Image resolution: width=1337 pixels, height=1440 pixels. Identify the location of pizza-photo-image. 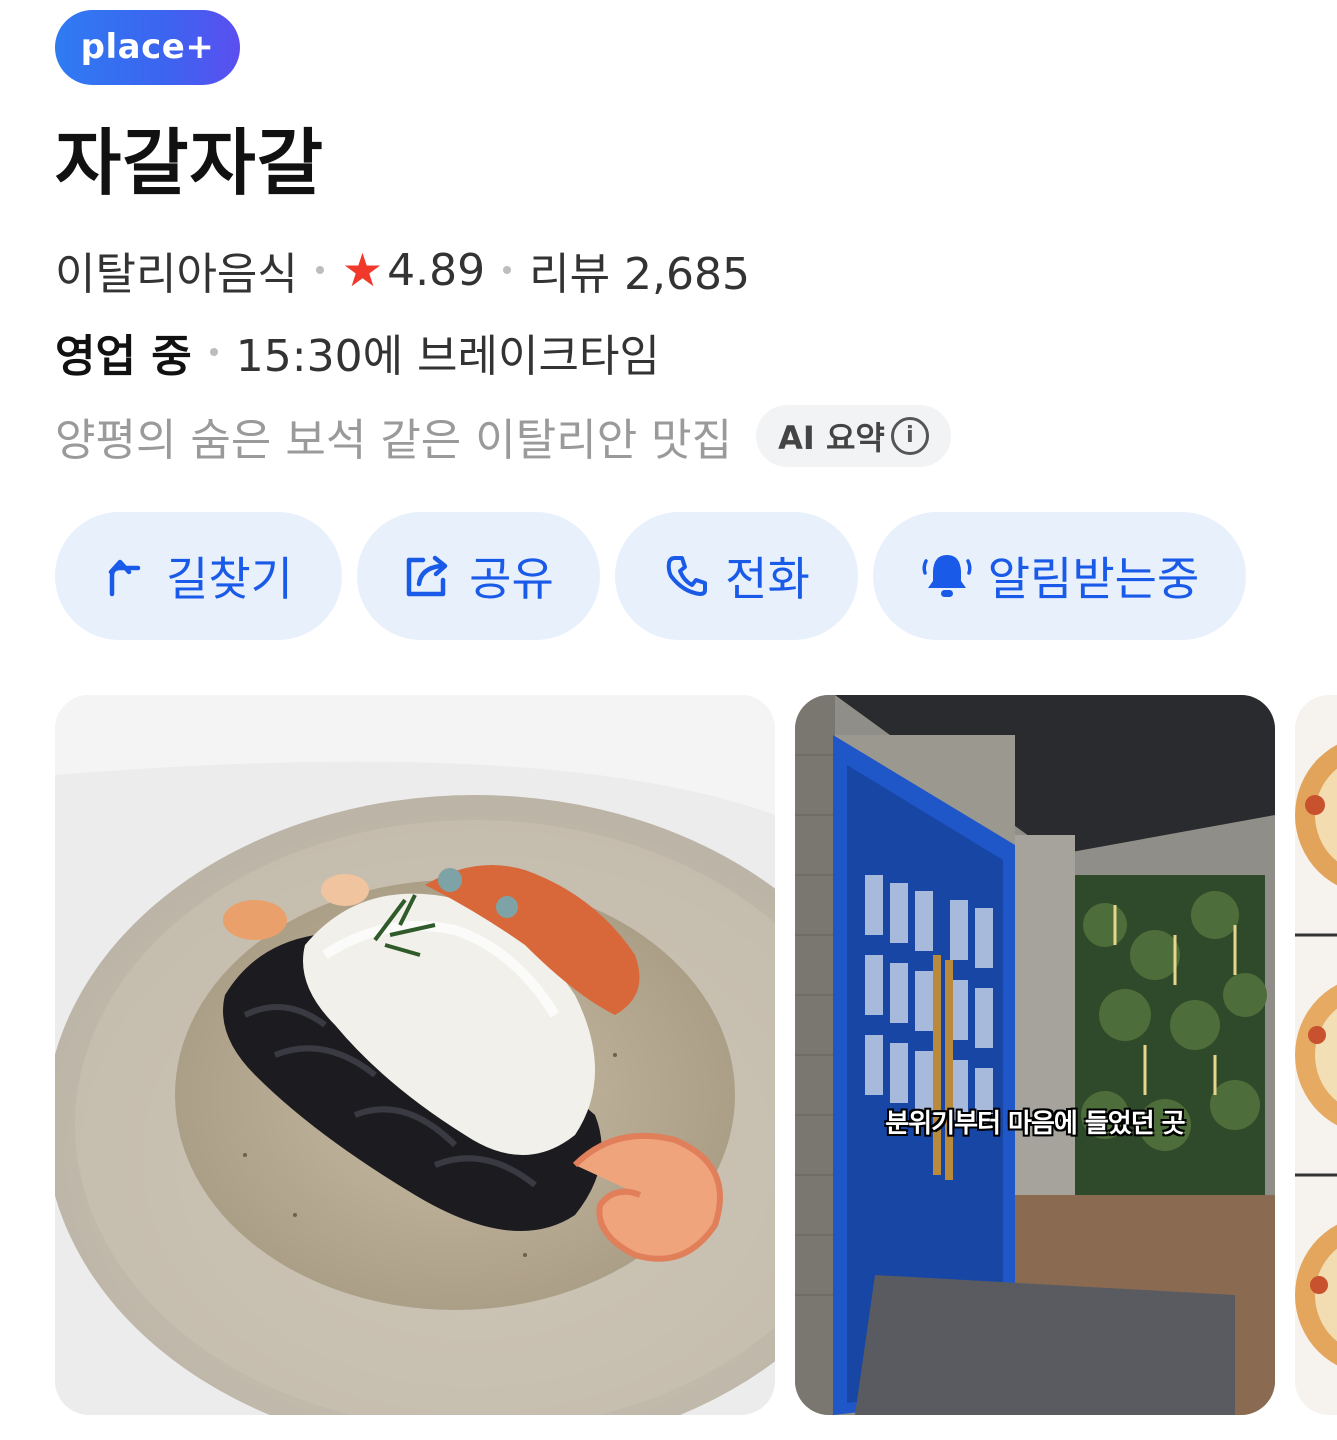
(1316, 1055).